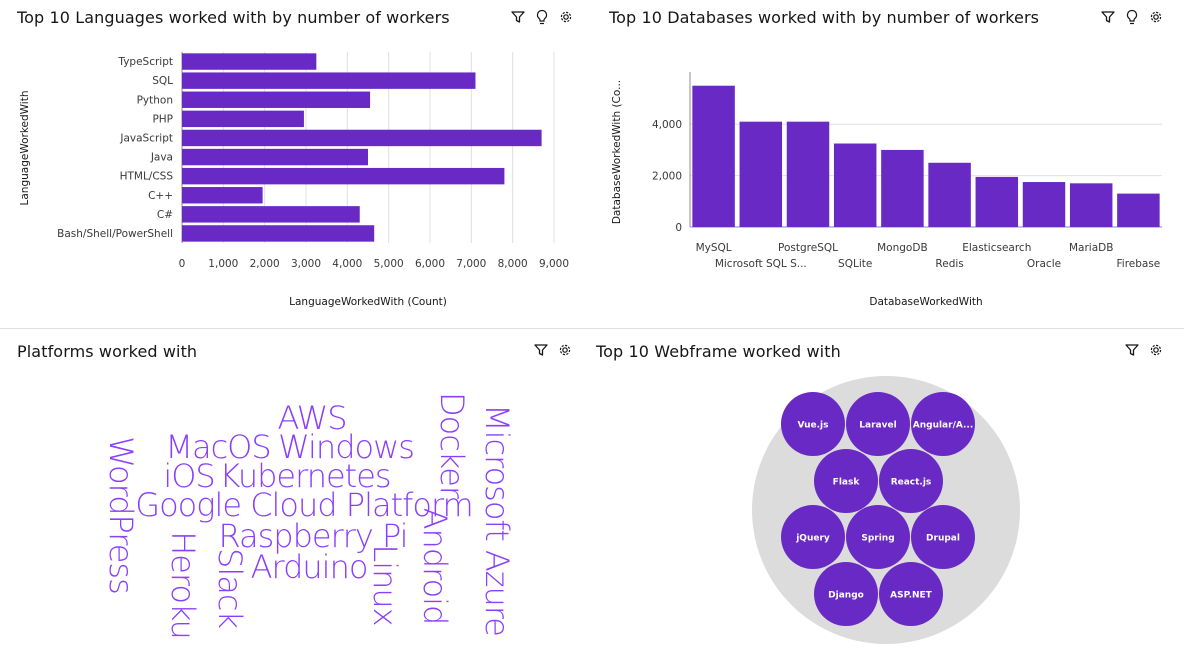 The width and height of the screenshot is (1184, 656). I want to click on y-tick-label: Java, so click(161, 158).